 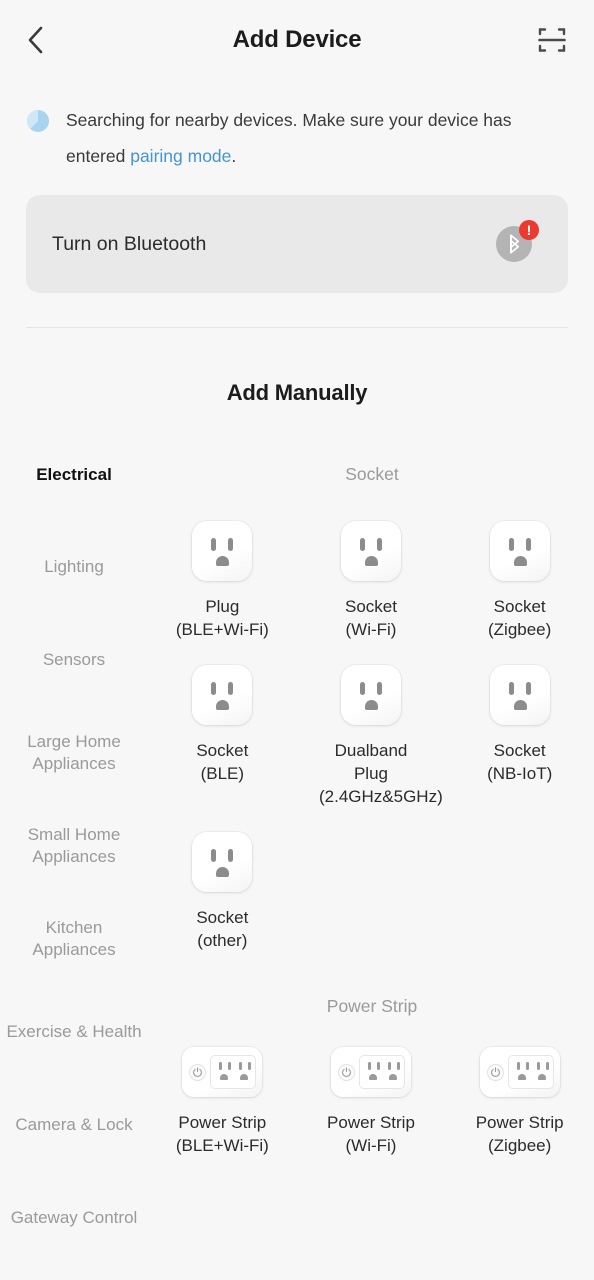 I want to click on device-tile: Socket (other), so click(x=222, y=892).